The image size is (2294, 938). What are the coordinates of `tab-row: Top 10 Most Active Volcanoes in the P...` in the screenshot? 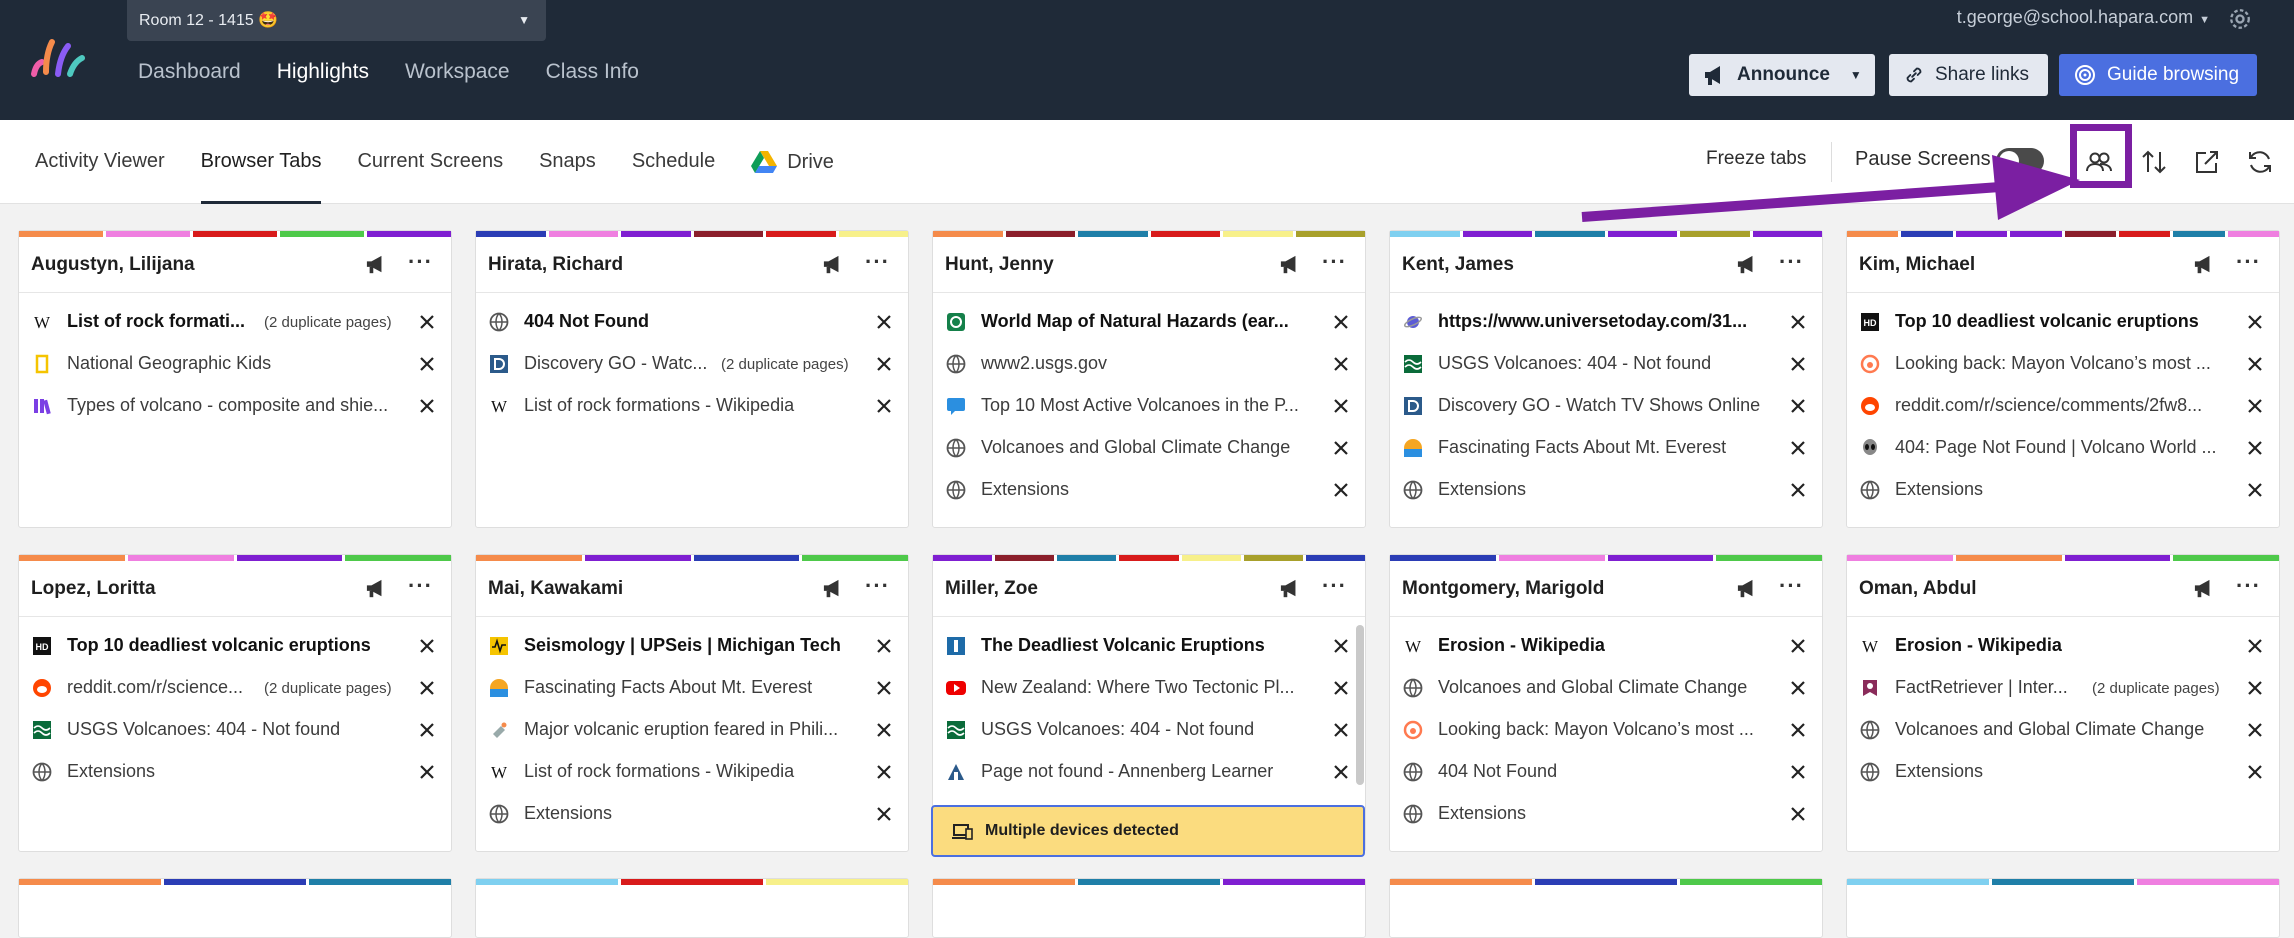 It's located at (1149, 406).